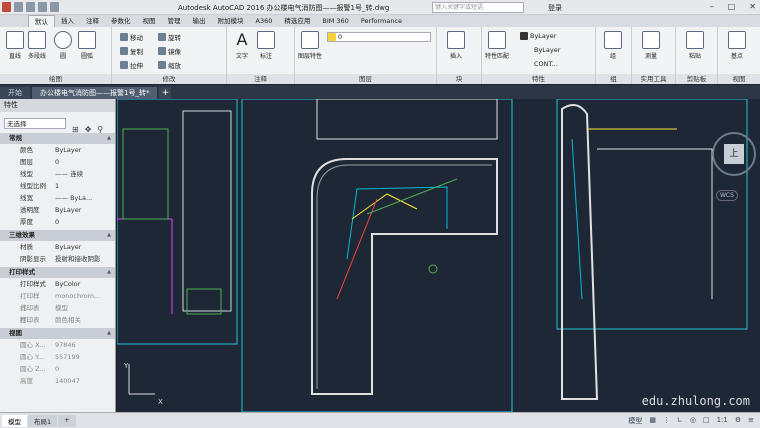 Image resolution: width=760 pixels, height=428 pixels. What do you see at coordinates (666, 421) in the screenshot?
I see `snap-icon: ⋮` at bounding box center [666, 421].